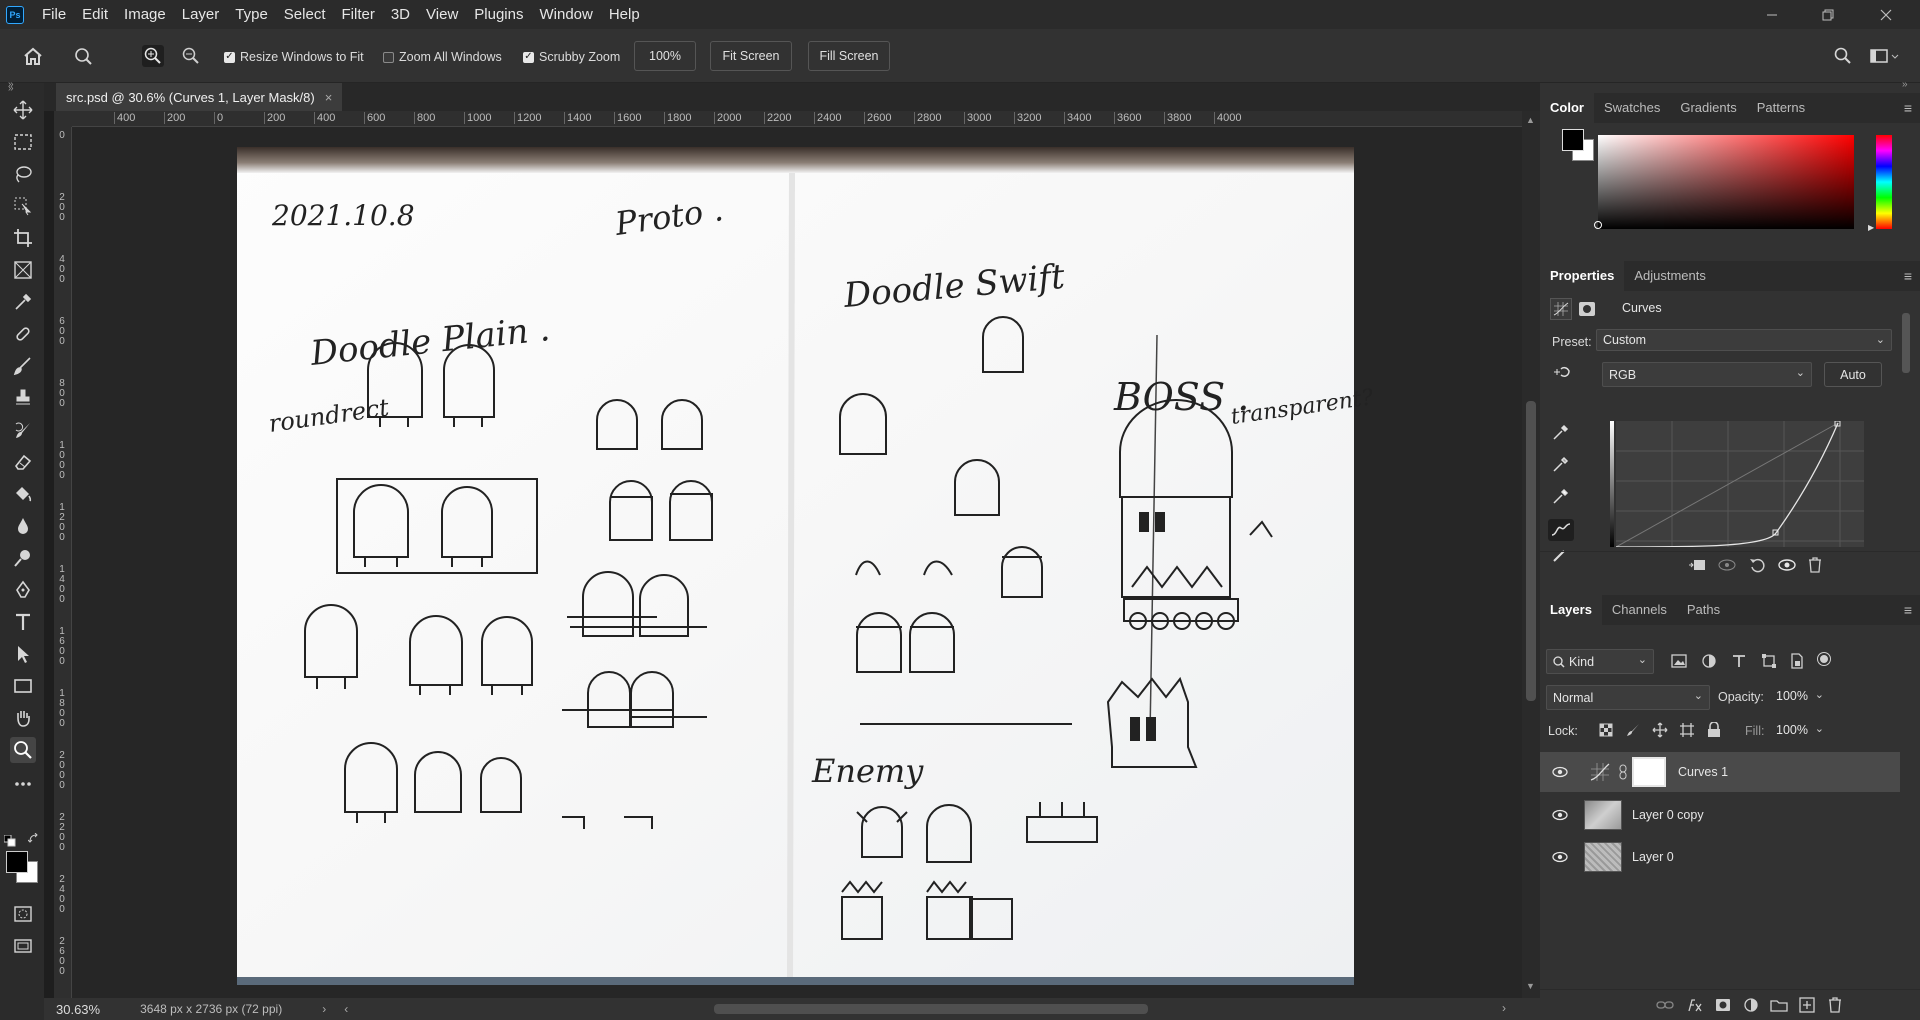 Image resolution: width=1920 pixels, height=1020 pixels. I want to click on vertical-scroll-thumb, so click(1531, 551).